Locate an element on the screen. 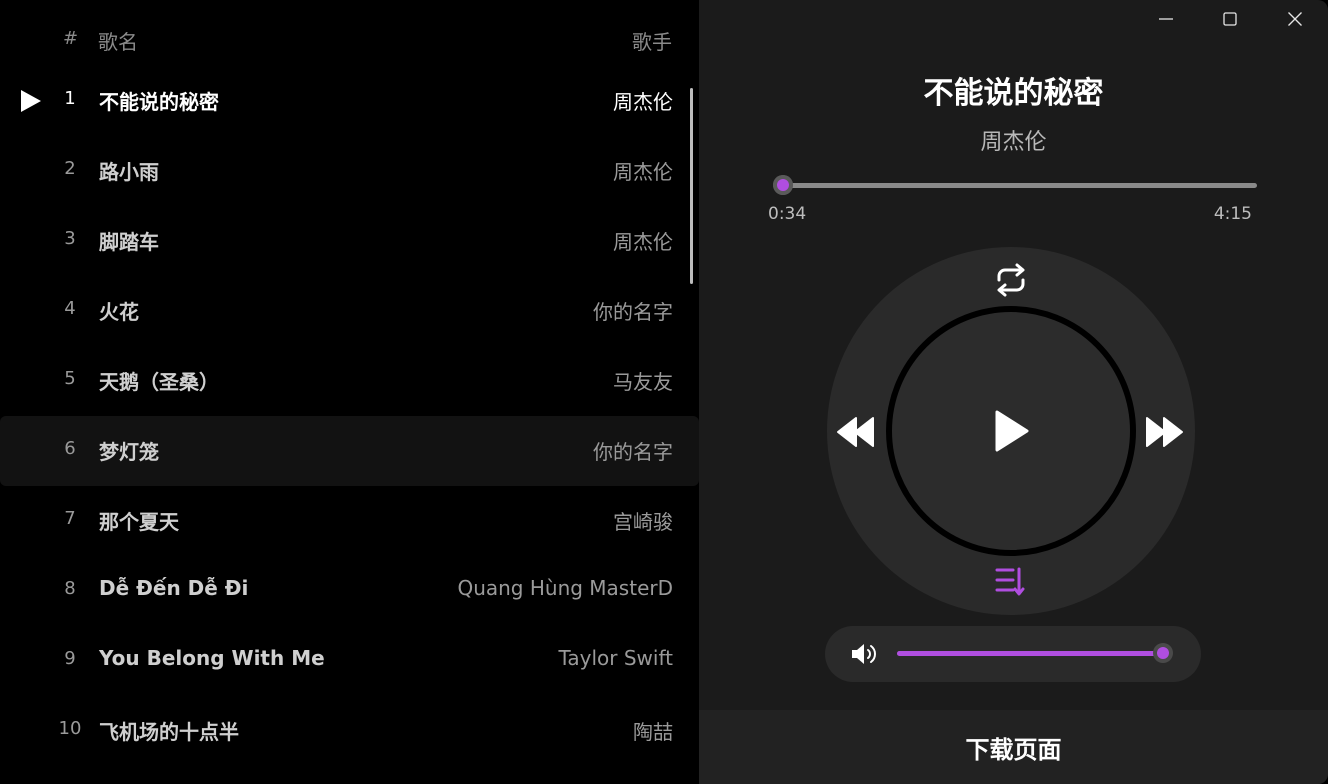  progress-handle is located at coordinates (783, 185).